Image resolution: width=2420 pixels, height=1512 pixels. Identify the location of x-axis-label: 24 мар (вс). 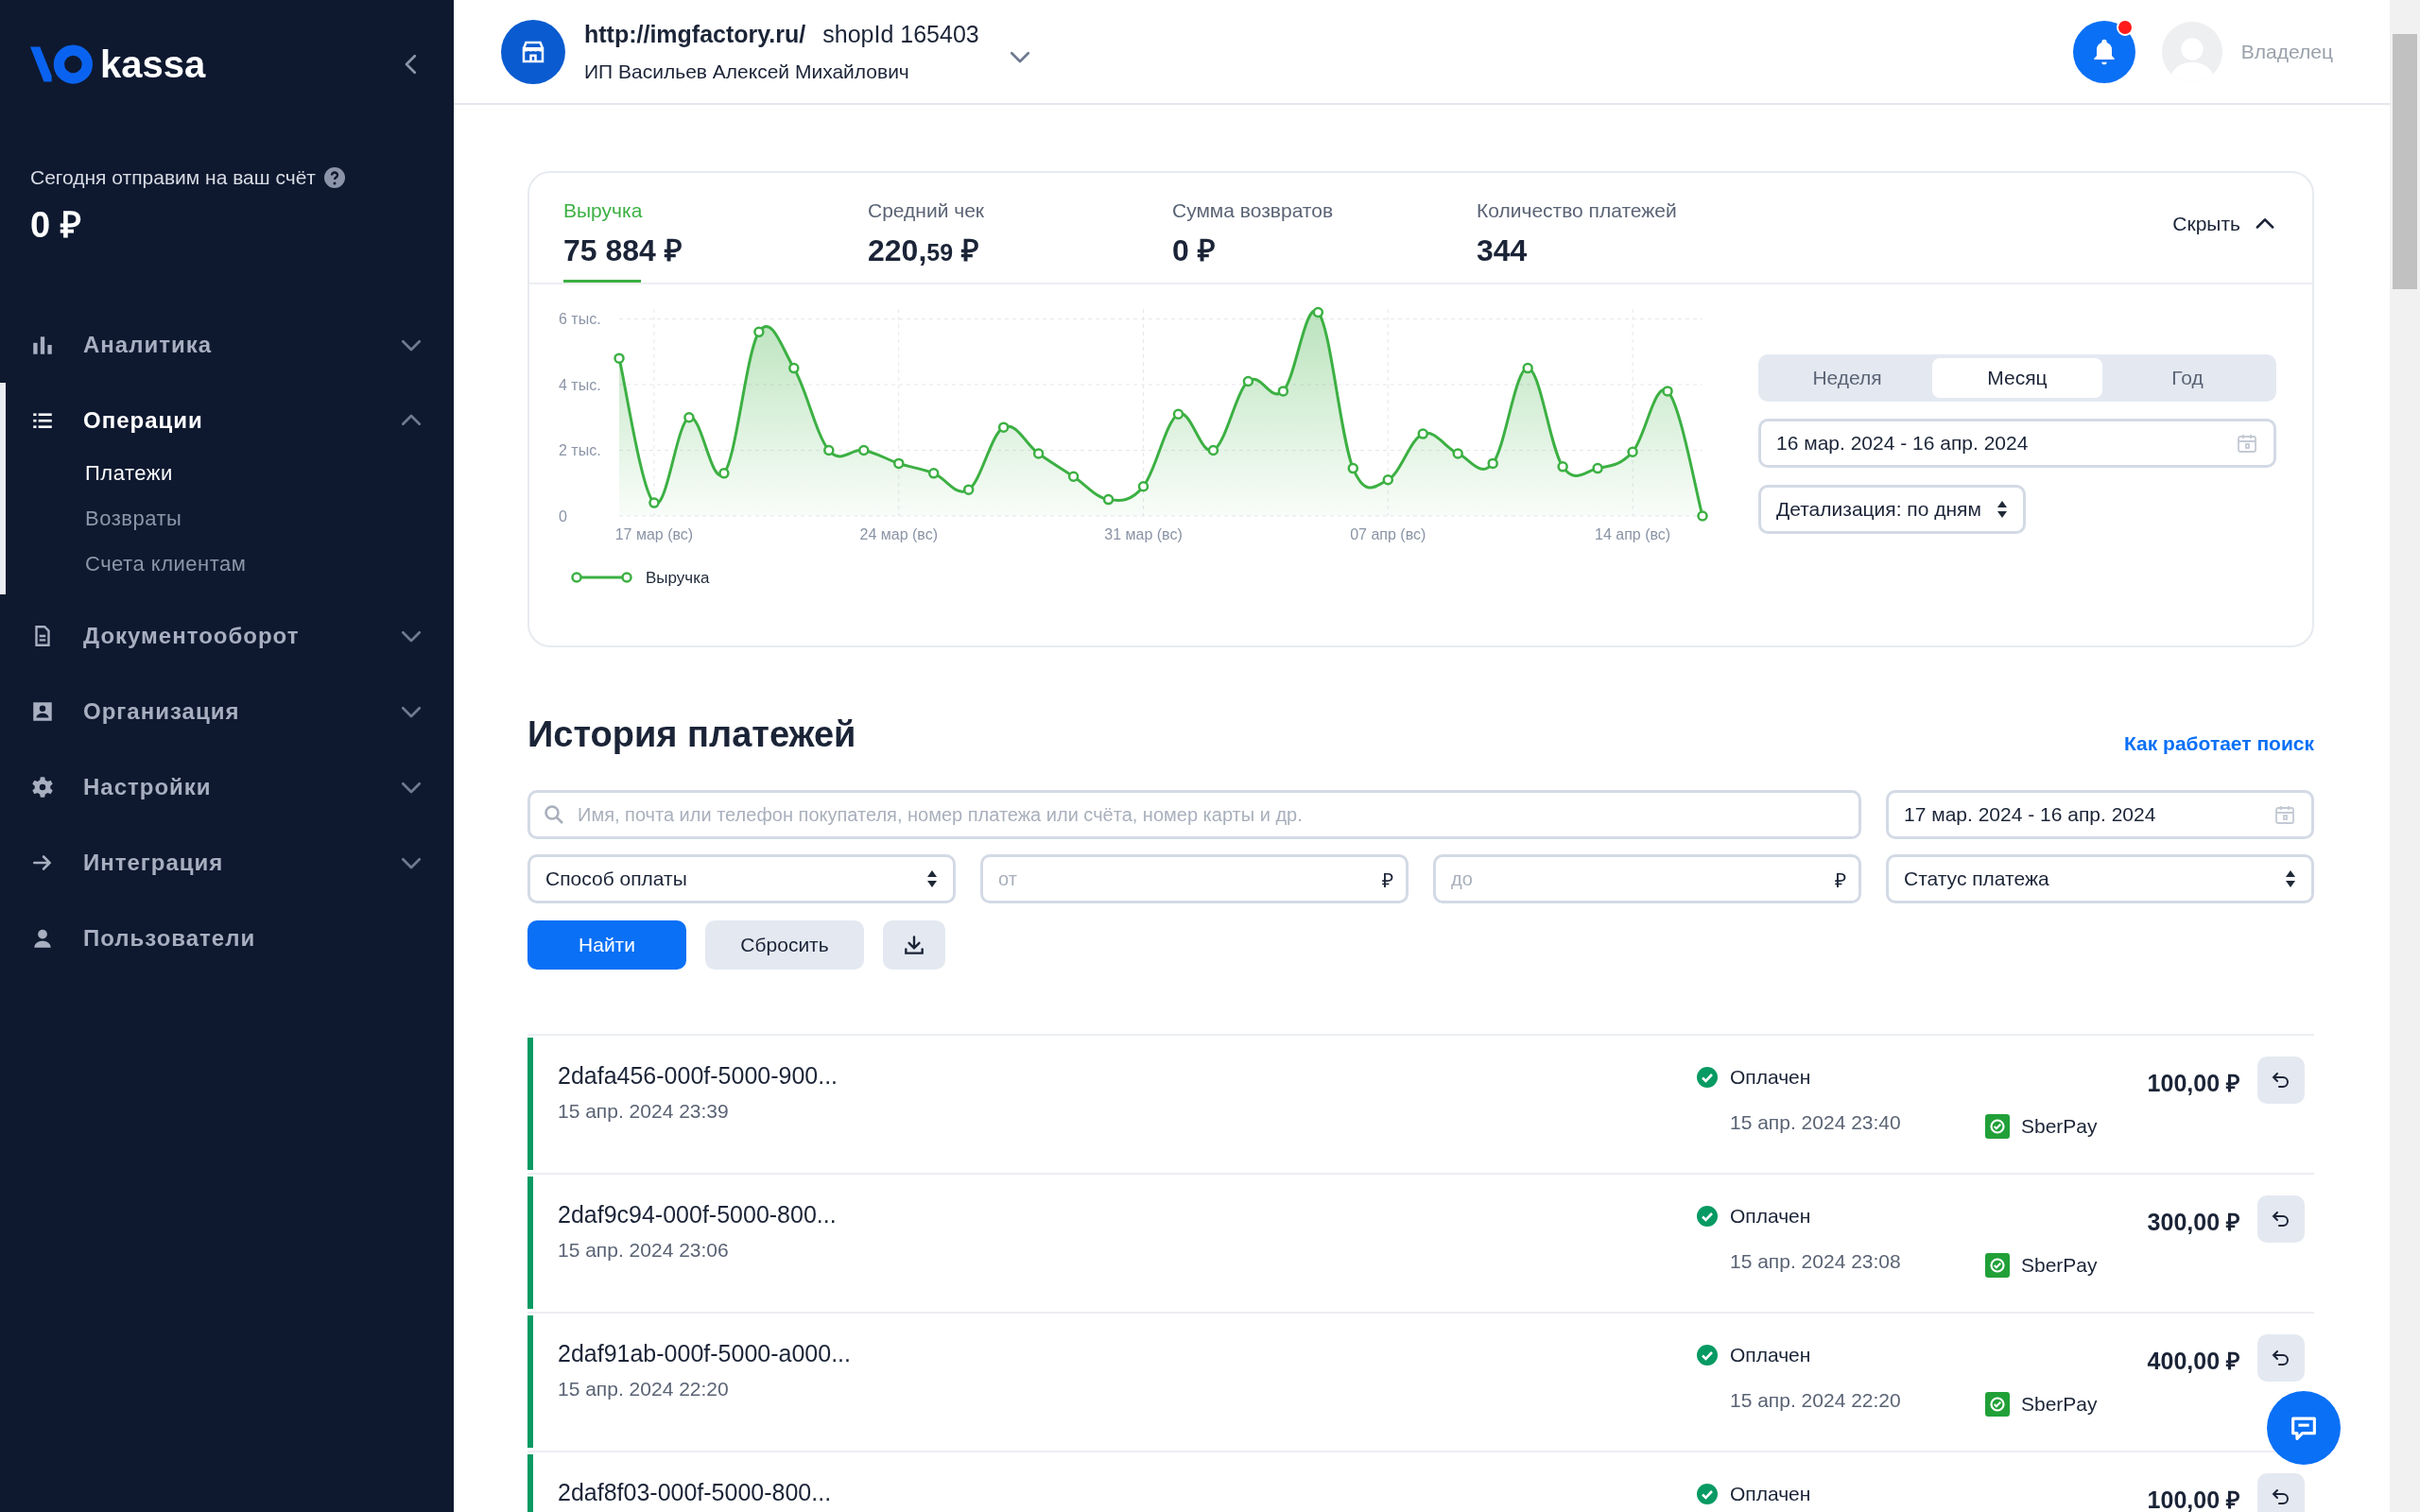
(898, 534).